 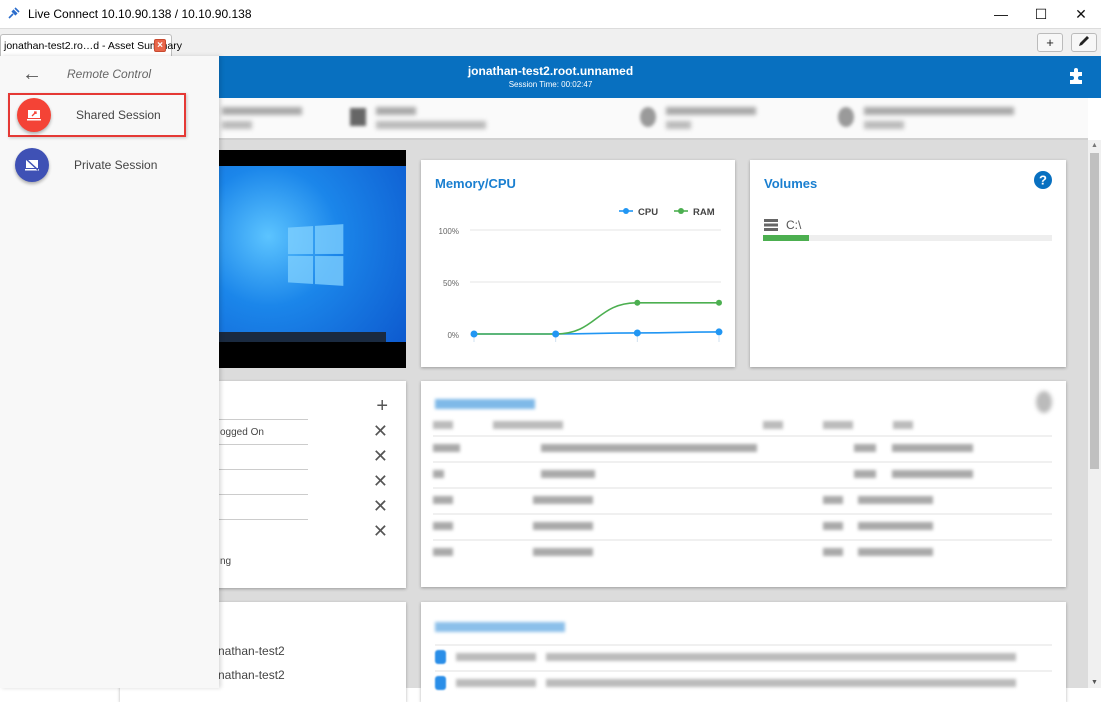 What do you see at coordinates (449, 231) in the screenshot?
I see `y-tick-label: 100%` at bounding box center [449, 231].